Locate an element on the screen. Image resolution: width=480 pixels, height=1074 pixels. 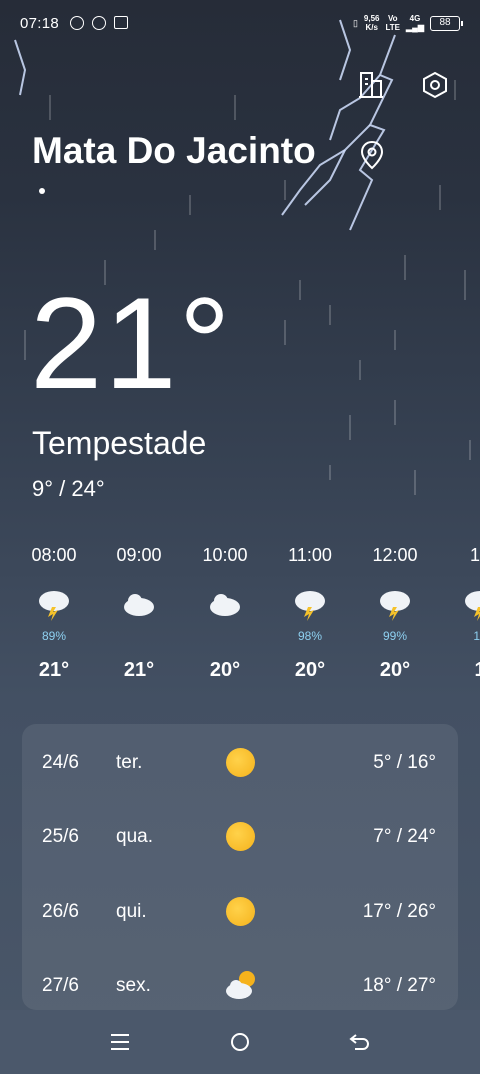
partly-cloudy-icon is located at coordinates (241, 986).